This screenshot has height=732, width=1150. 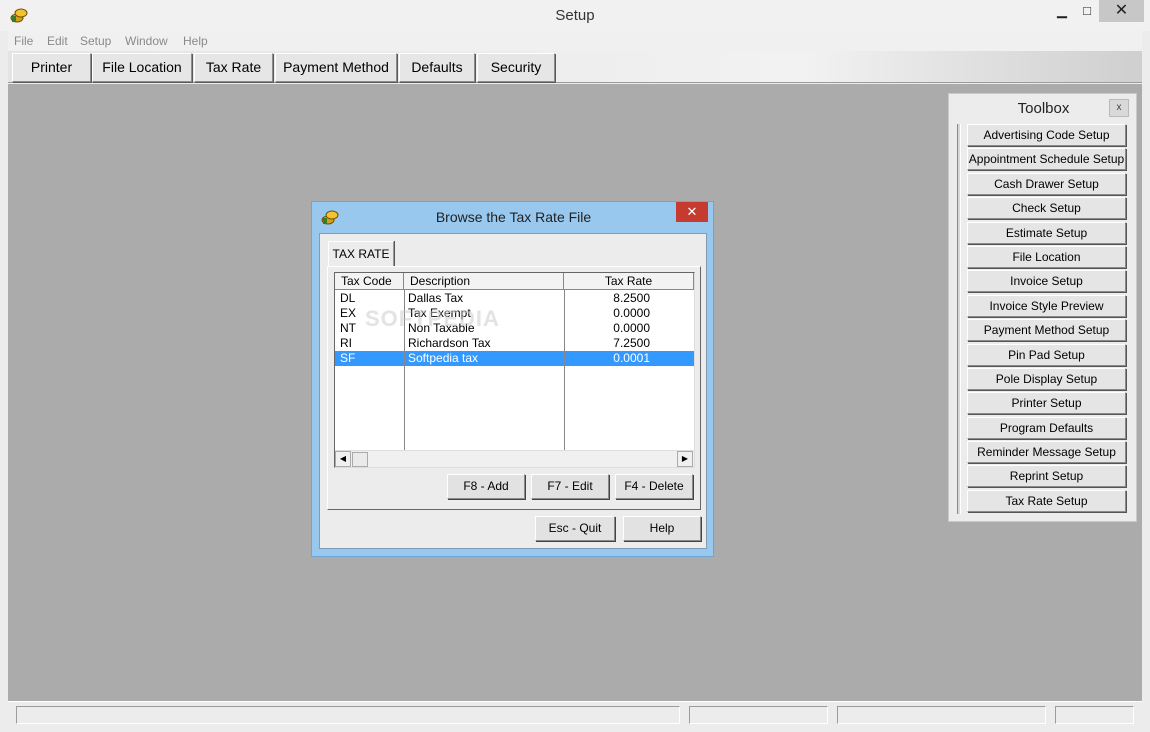 What do you see at coordinates (443, 358) in the screenshot?
I see `cell-description: Softpedia tax` at bounding box center [443, 358].